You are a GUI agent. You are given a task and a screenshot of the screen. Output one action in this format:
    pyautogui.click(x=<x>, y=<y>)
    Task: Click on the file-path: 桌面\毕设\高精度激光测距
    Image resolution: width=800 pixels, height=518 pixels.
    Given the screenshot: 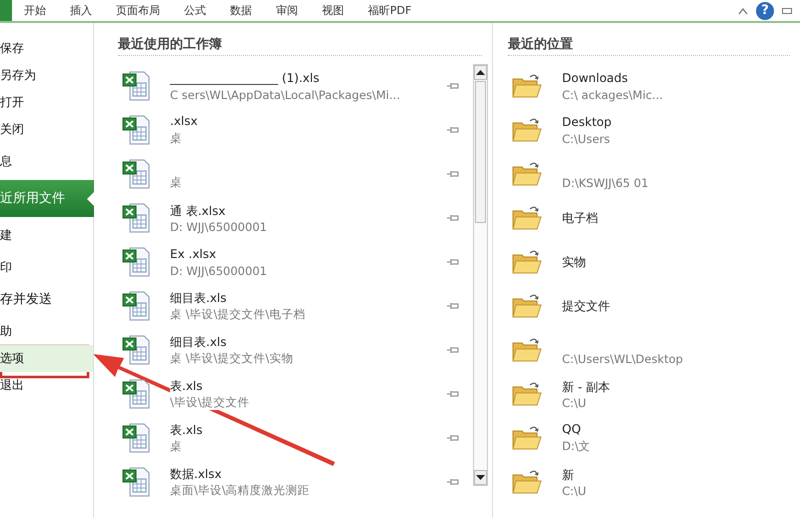 What is the action you would take?
    pyautogui.click(x=240, y=490)
    